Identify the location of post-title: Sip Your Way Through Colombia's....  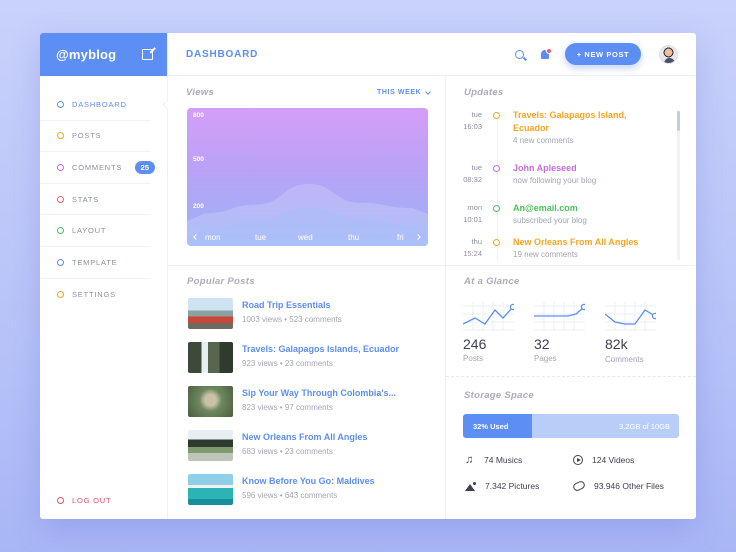
(319, 393).